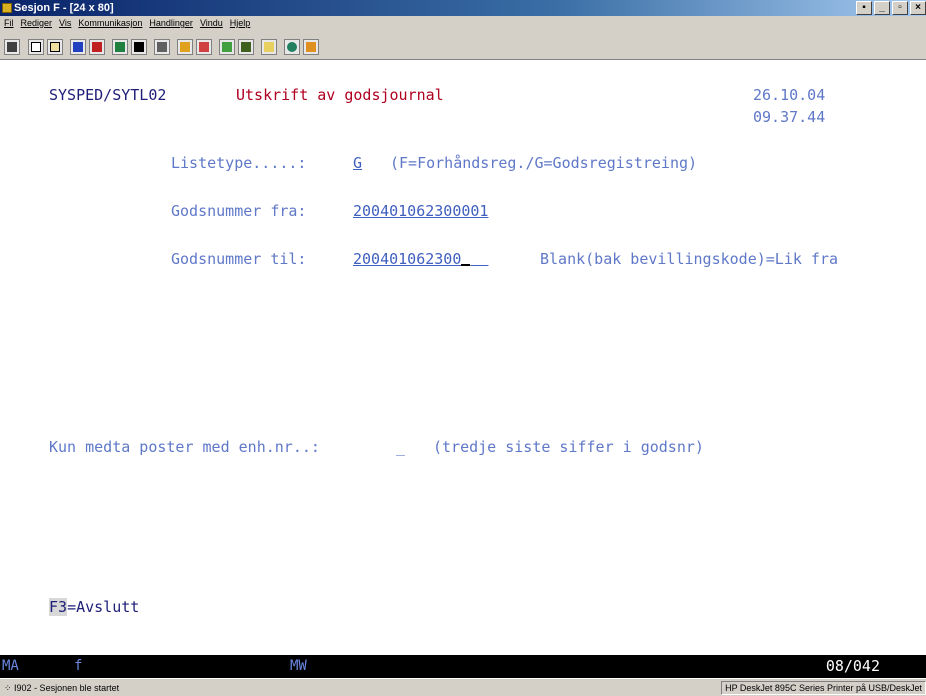 This screenshot has width=926, height=696. I want to click on listetype-field: G, so click(357, 163).